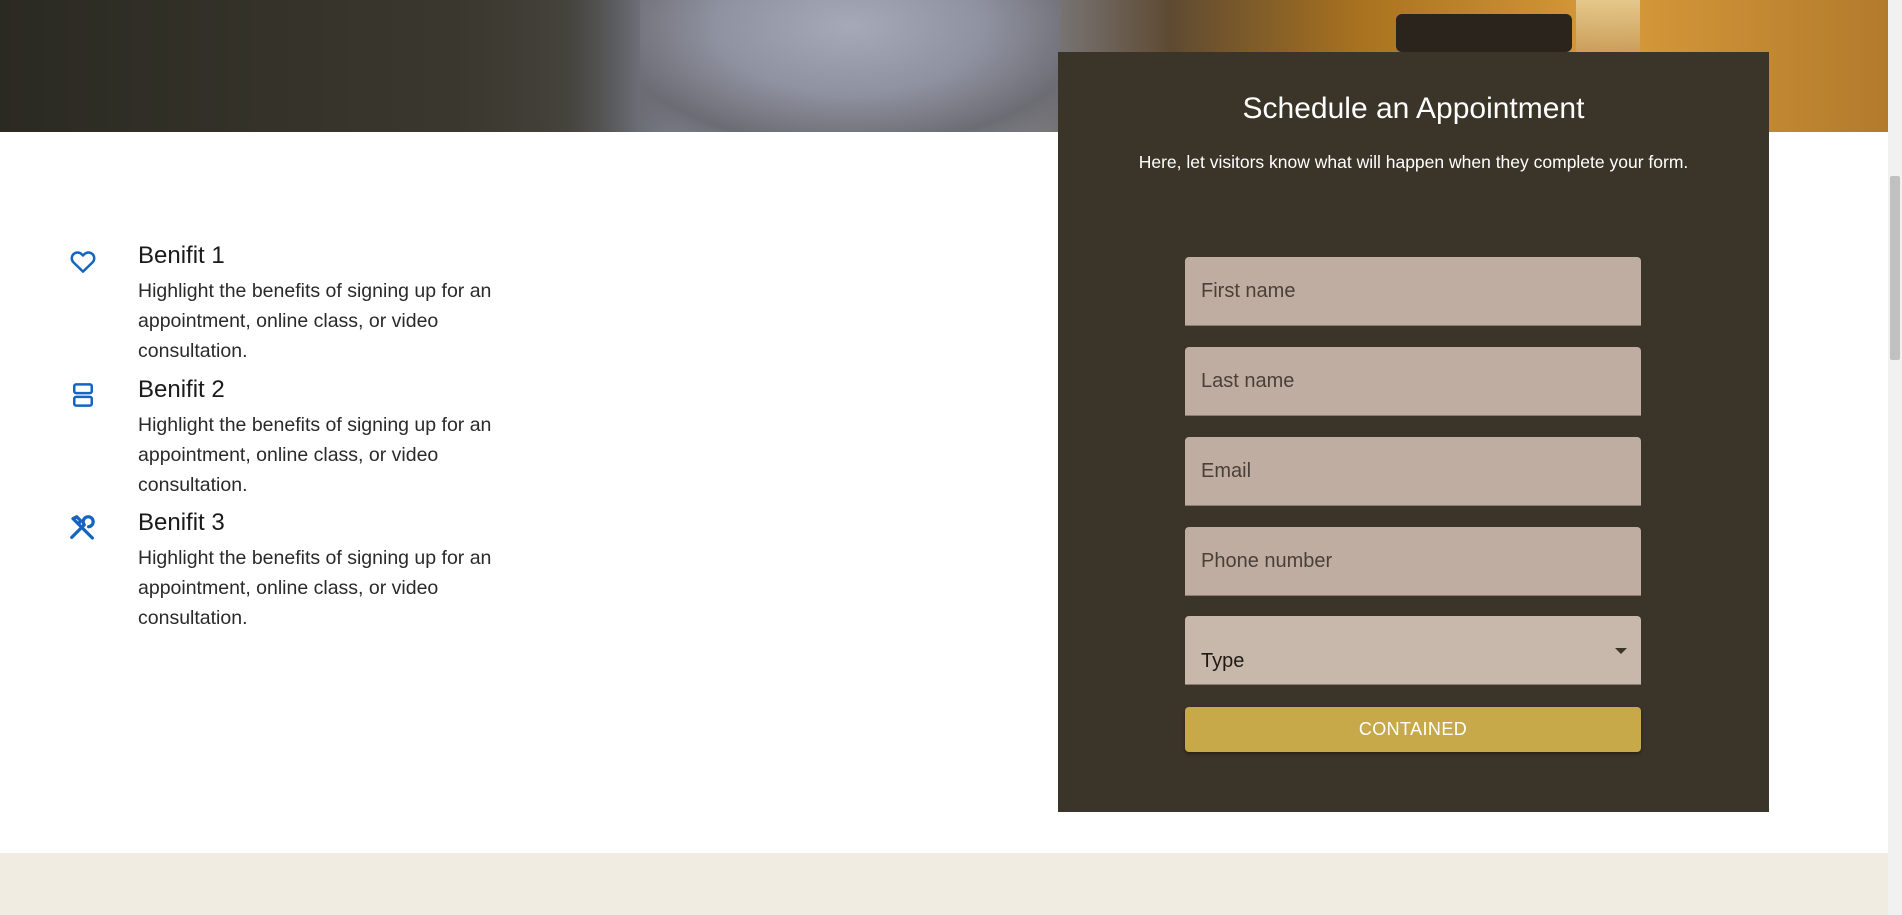  Describe the element at coordinates (1608, 26) in the screenshot. I see `hero-image-glass` at that location.